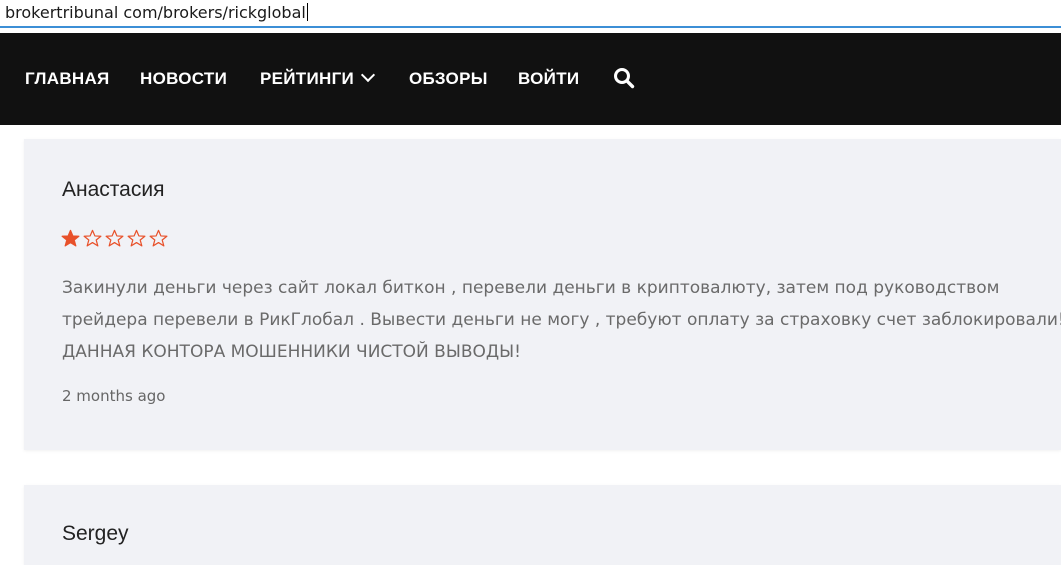 The width and height of the screenshot is (1061, 565). Describe the element at coordinates (368, 75) in the screenshot. I see `chevron-down-icon` at that location.